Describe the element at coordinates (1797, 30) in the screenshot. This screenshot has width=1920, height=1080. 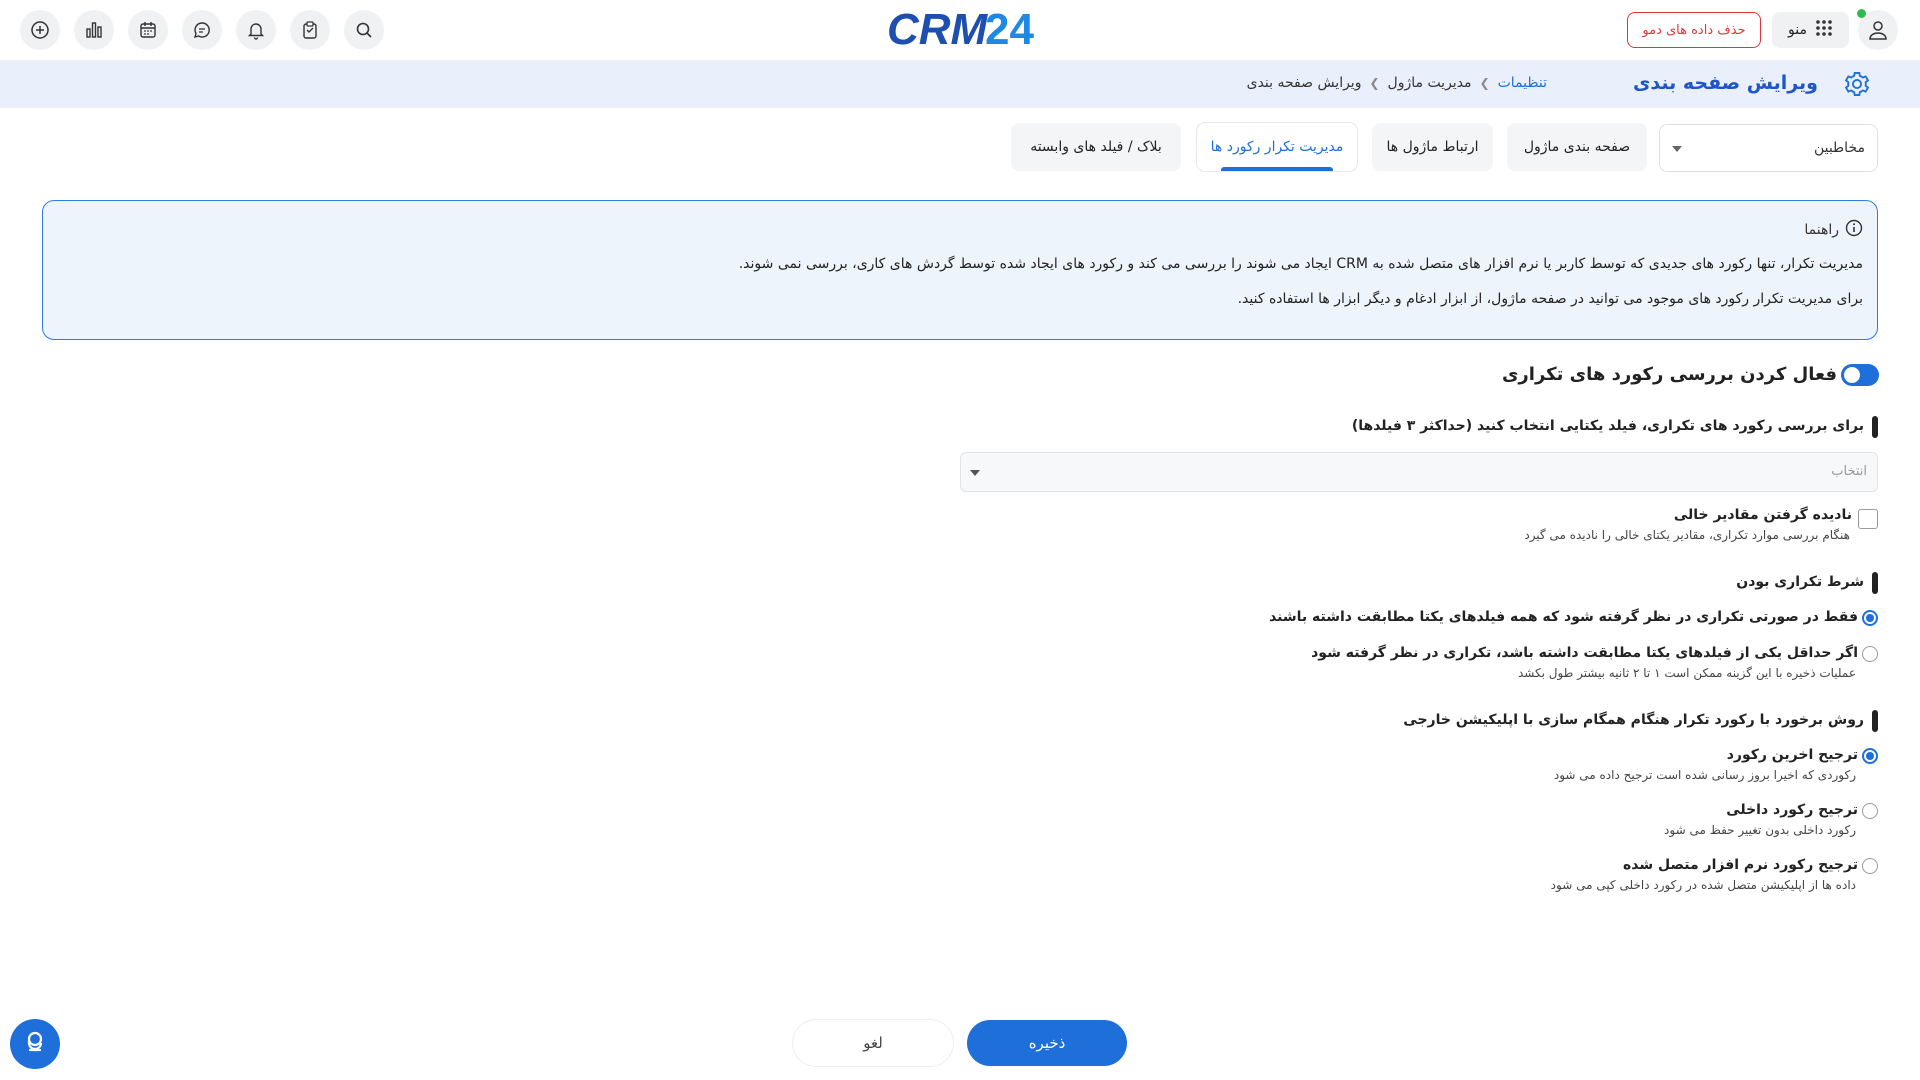
I see `menu-label: منو` at that location.